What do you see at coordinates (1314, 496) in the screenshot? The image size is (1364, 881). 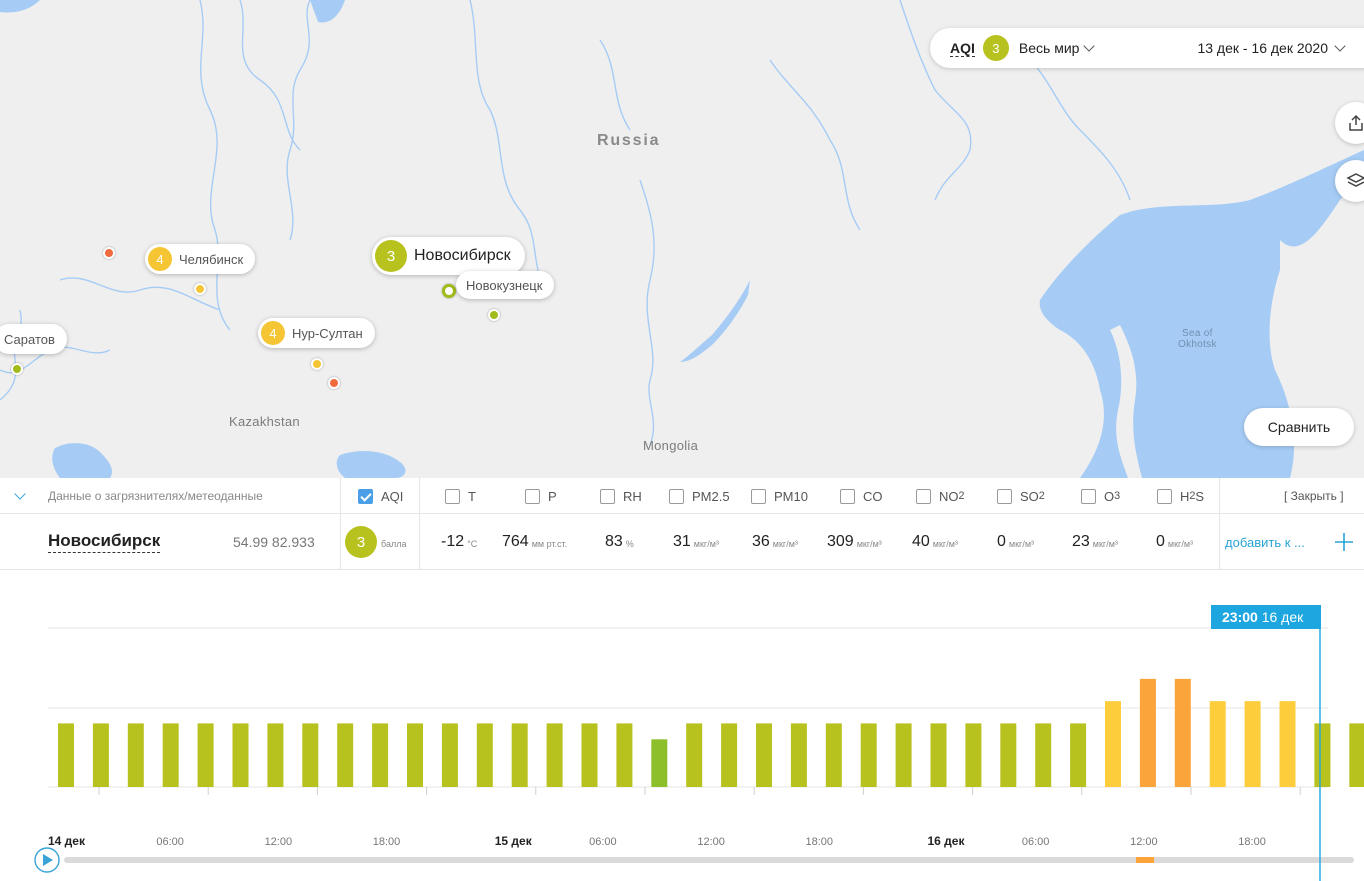 I see `close-panel-button: [ Закрыть ]` at bounding box center [1314, 496].